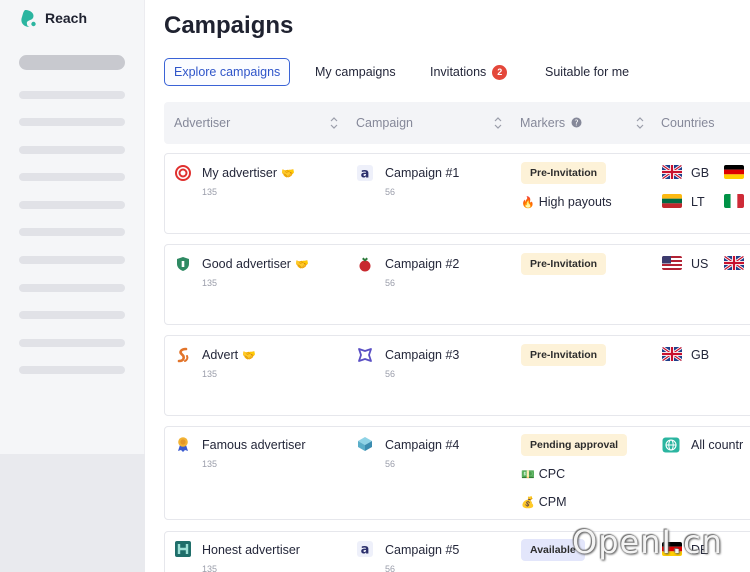 The image size is (750, 572). Describe the element at coordinates (355, 72) in the screenshot. I see `tab-my-campaigns: My campaigns` at that location.